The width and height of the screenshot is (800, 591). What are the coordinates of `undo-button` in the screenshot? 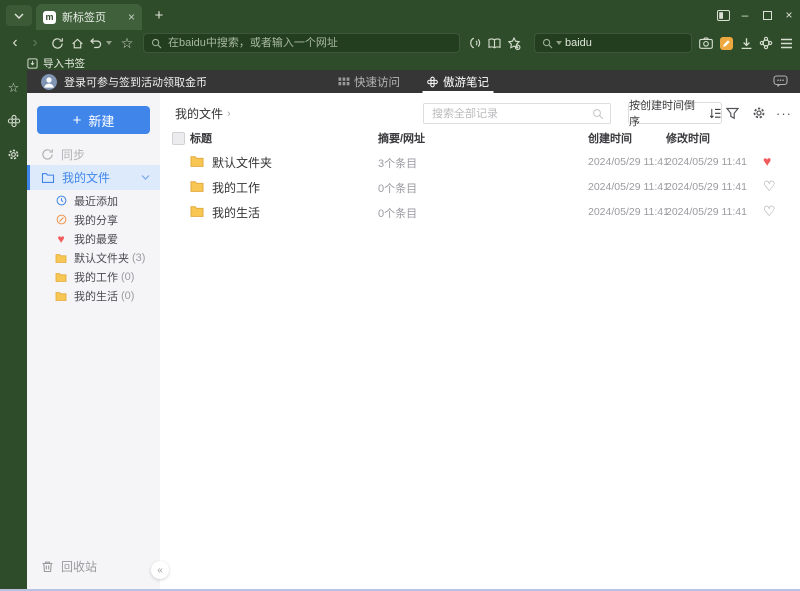 It's located at (96, 43).